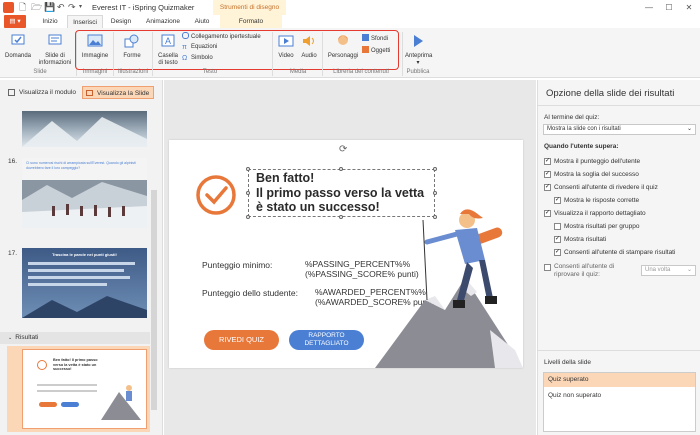 Image resolution: width=700 pixels, height=435 pixels. I want to click on checkbox-show-correct: ✓, so click(557, 200).